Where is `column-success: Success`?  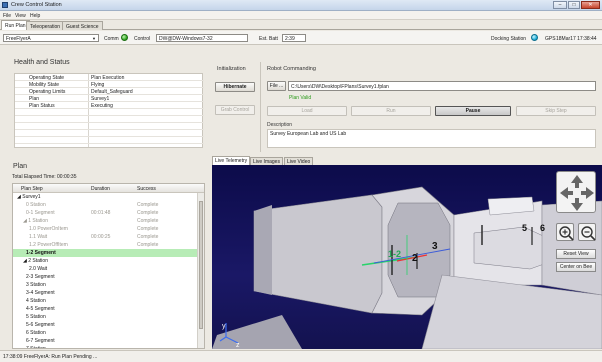 column-success: Success is located at coordinates (146, 189).